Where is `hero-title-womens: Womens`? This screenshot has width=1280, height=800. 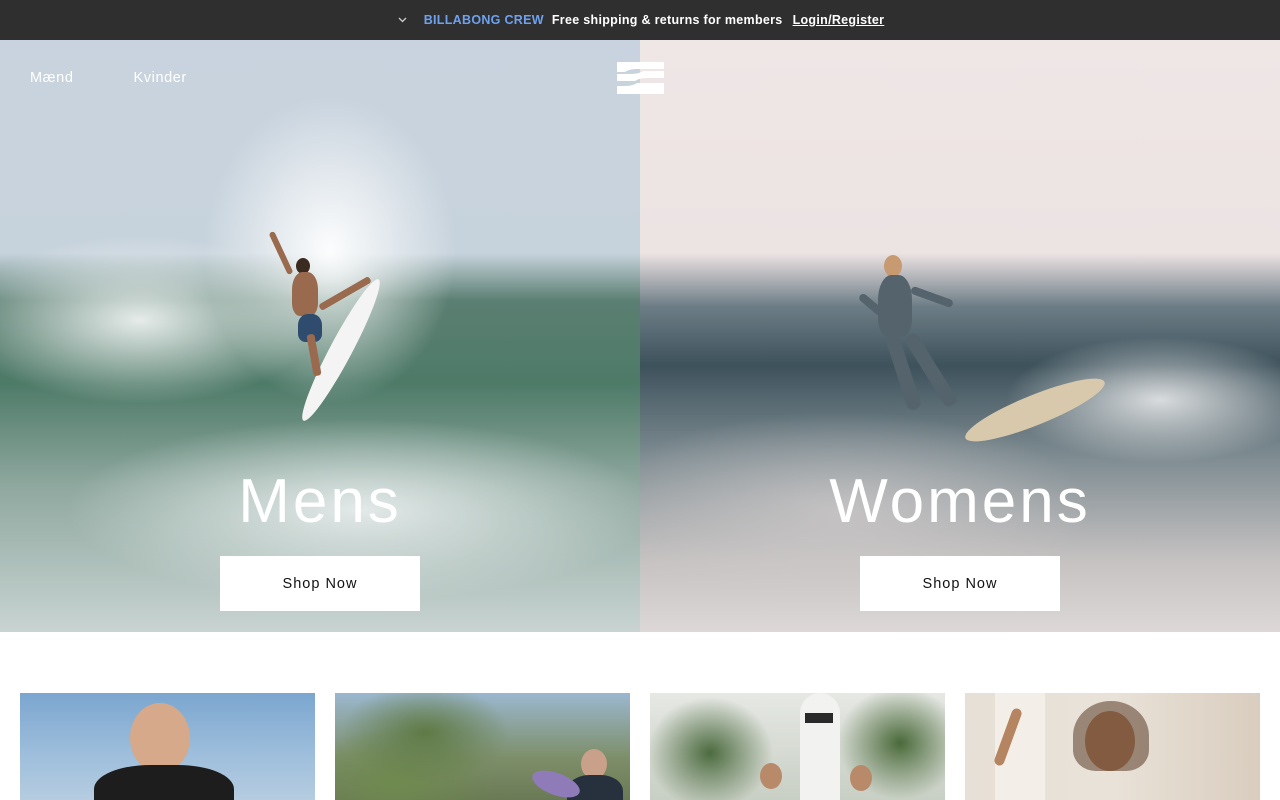
hero-title-womens: Womens is located at coordinates (960, 501).